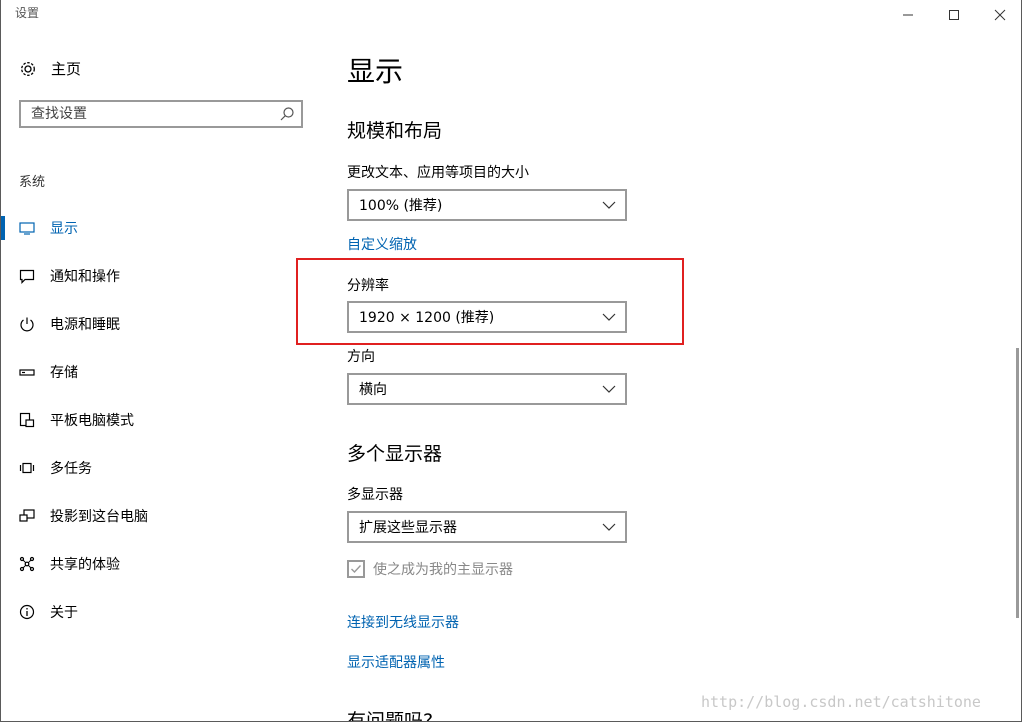 The width and height of the screenshot is (1022, 723). I want to click on checkmark-icon, so click(356, 569).